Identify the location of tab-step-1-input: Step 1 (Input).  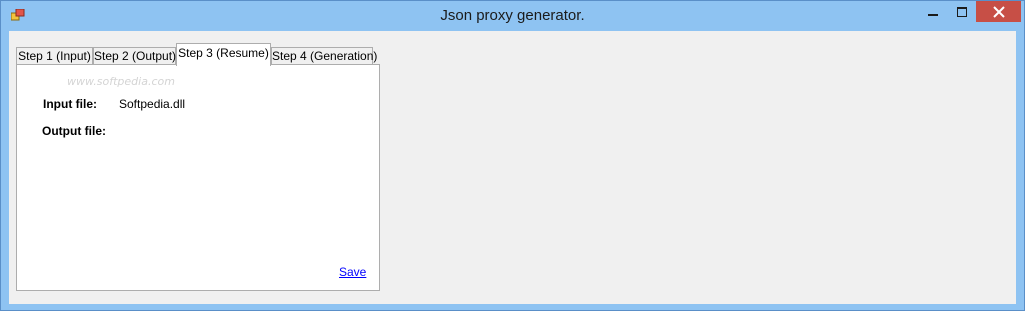
(54, 56).